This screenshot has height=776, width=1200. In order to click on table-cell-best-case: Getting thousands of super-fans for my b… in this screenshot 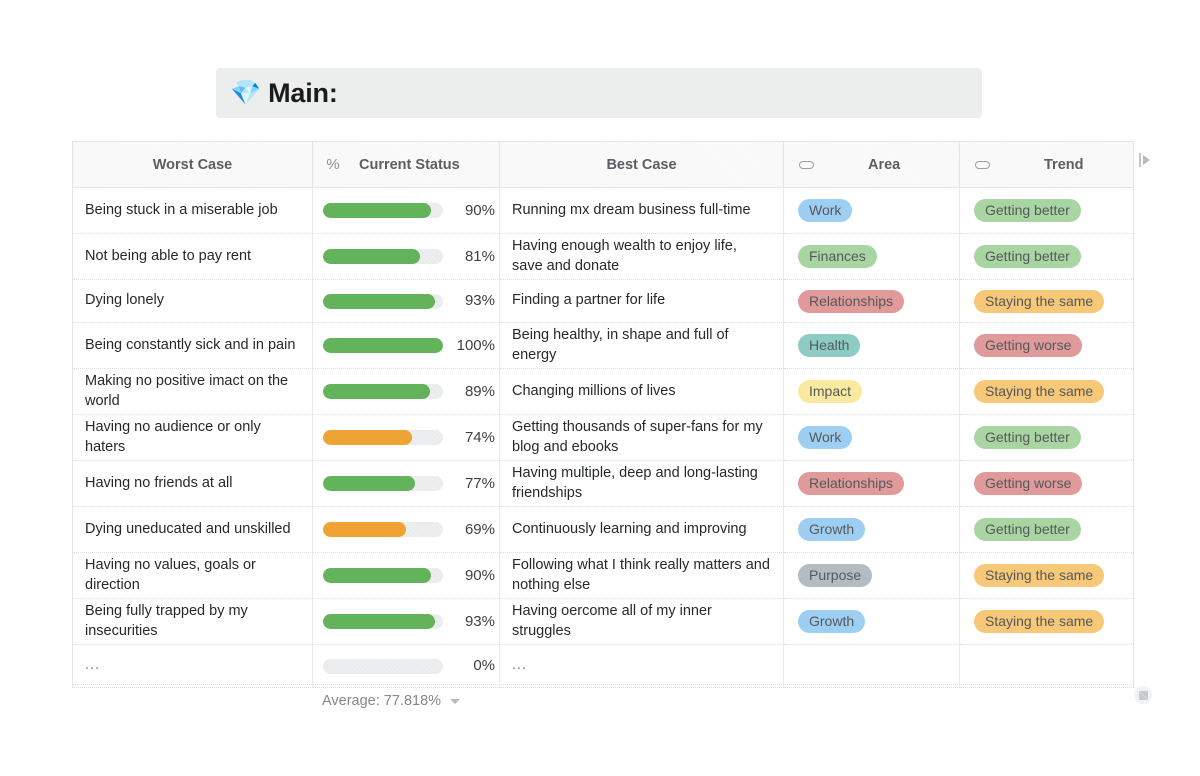, I will do `click(642, 438)`.